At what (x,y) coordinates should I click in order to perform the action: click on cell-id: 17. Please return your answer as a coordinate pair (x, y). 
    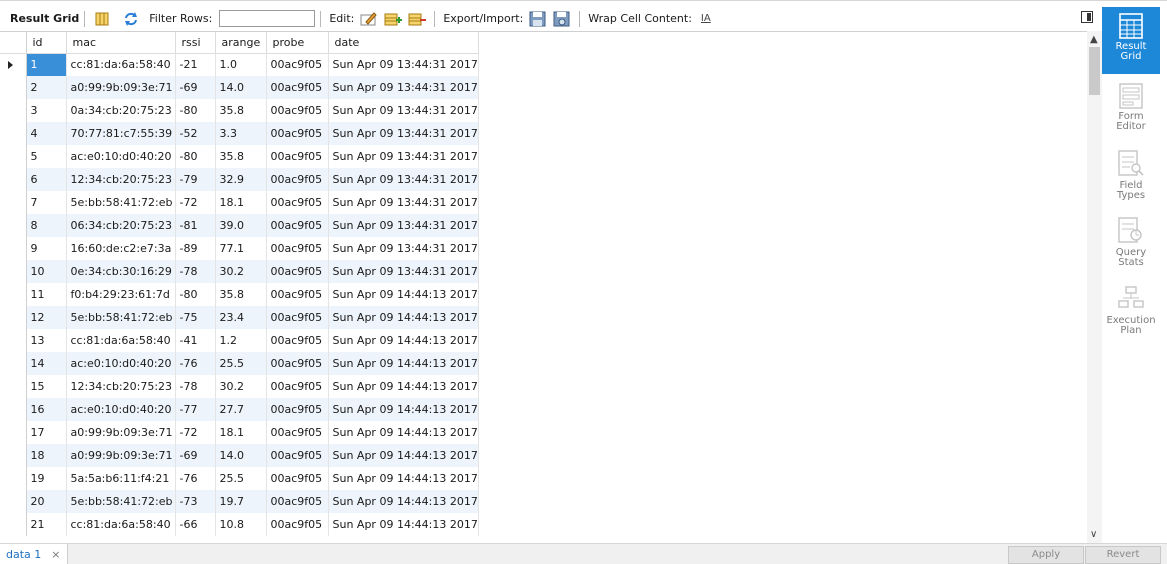
    Looking at the image, I should click on (46, 432).